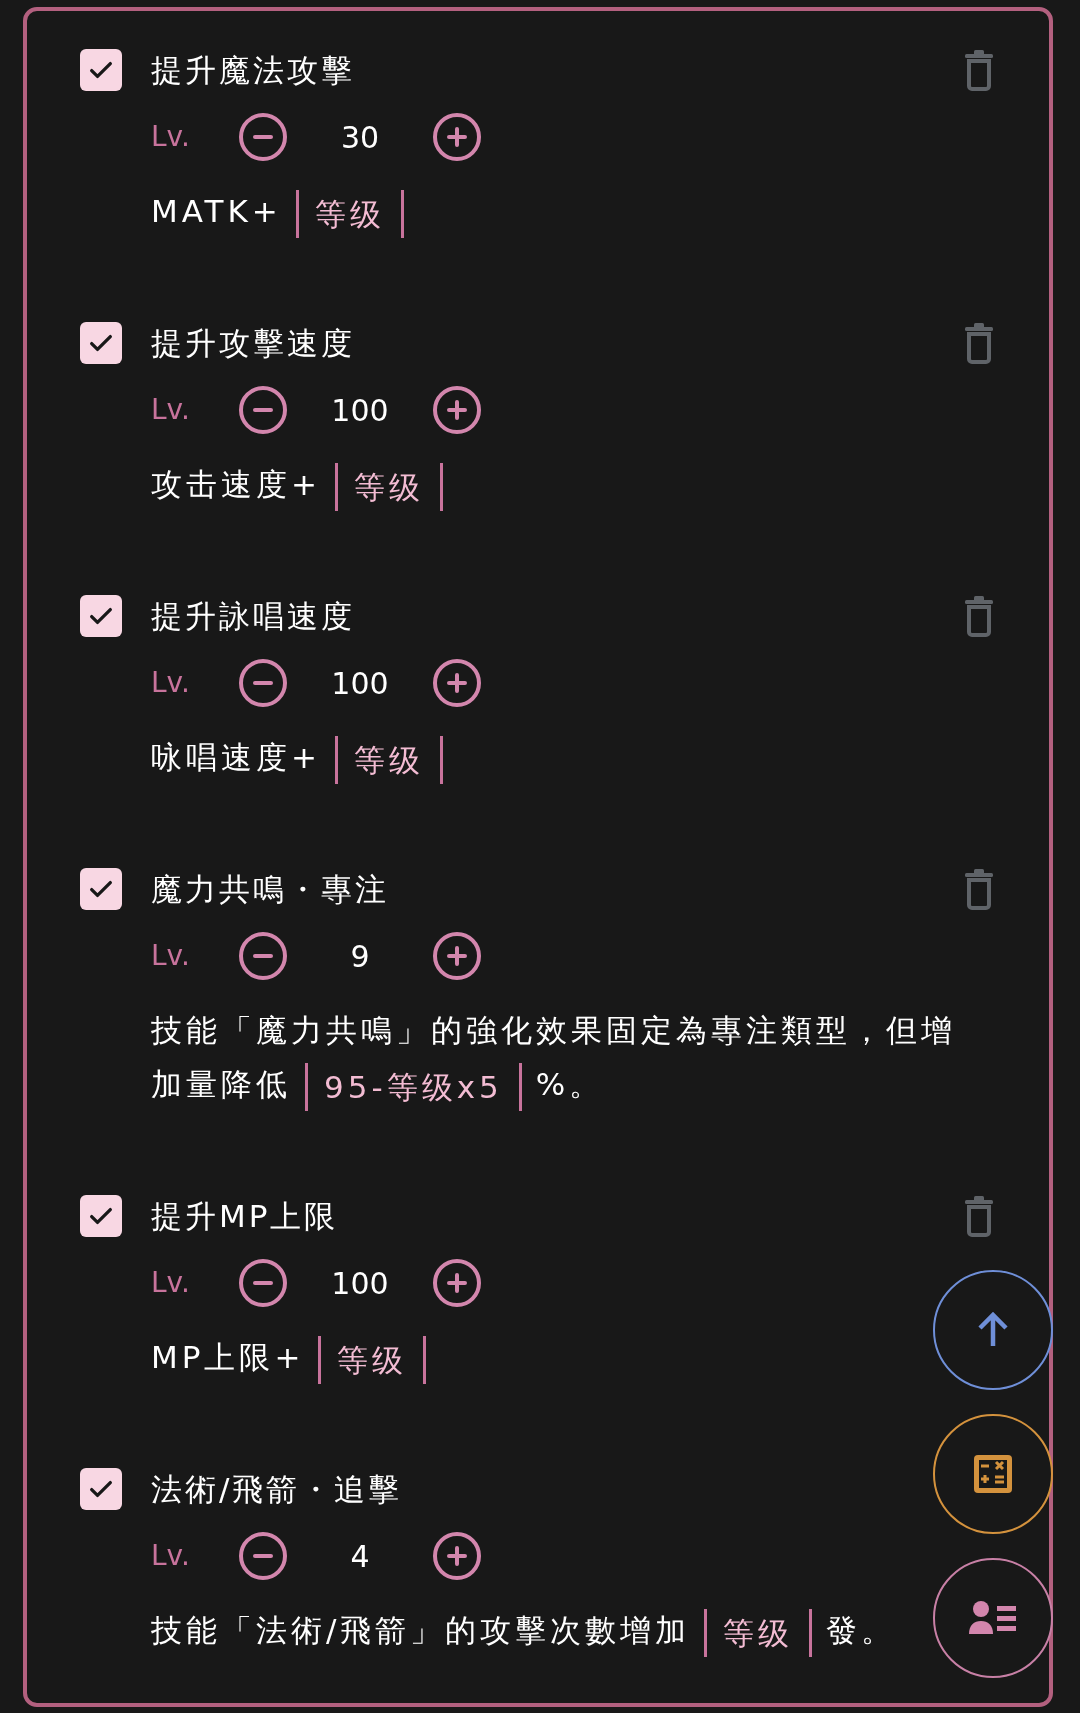 The width and height of the screenshot is (1080, 1713). What do you see at coordinates (253, 616) in the screenshot?
I see `skill-name: 提升詠唱速度` at bounding box center [253, 616].